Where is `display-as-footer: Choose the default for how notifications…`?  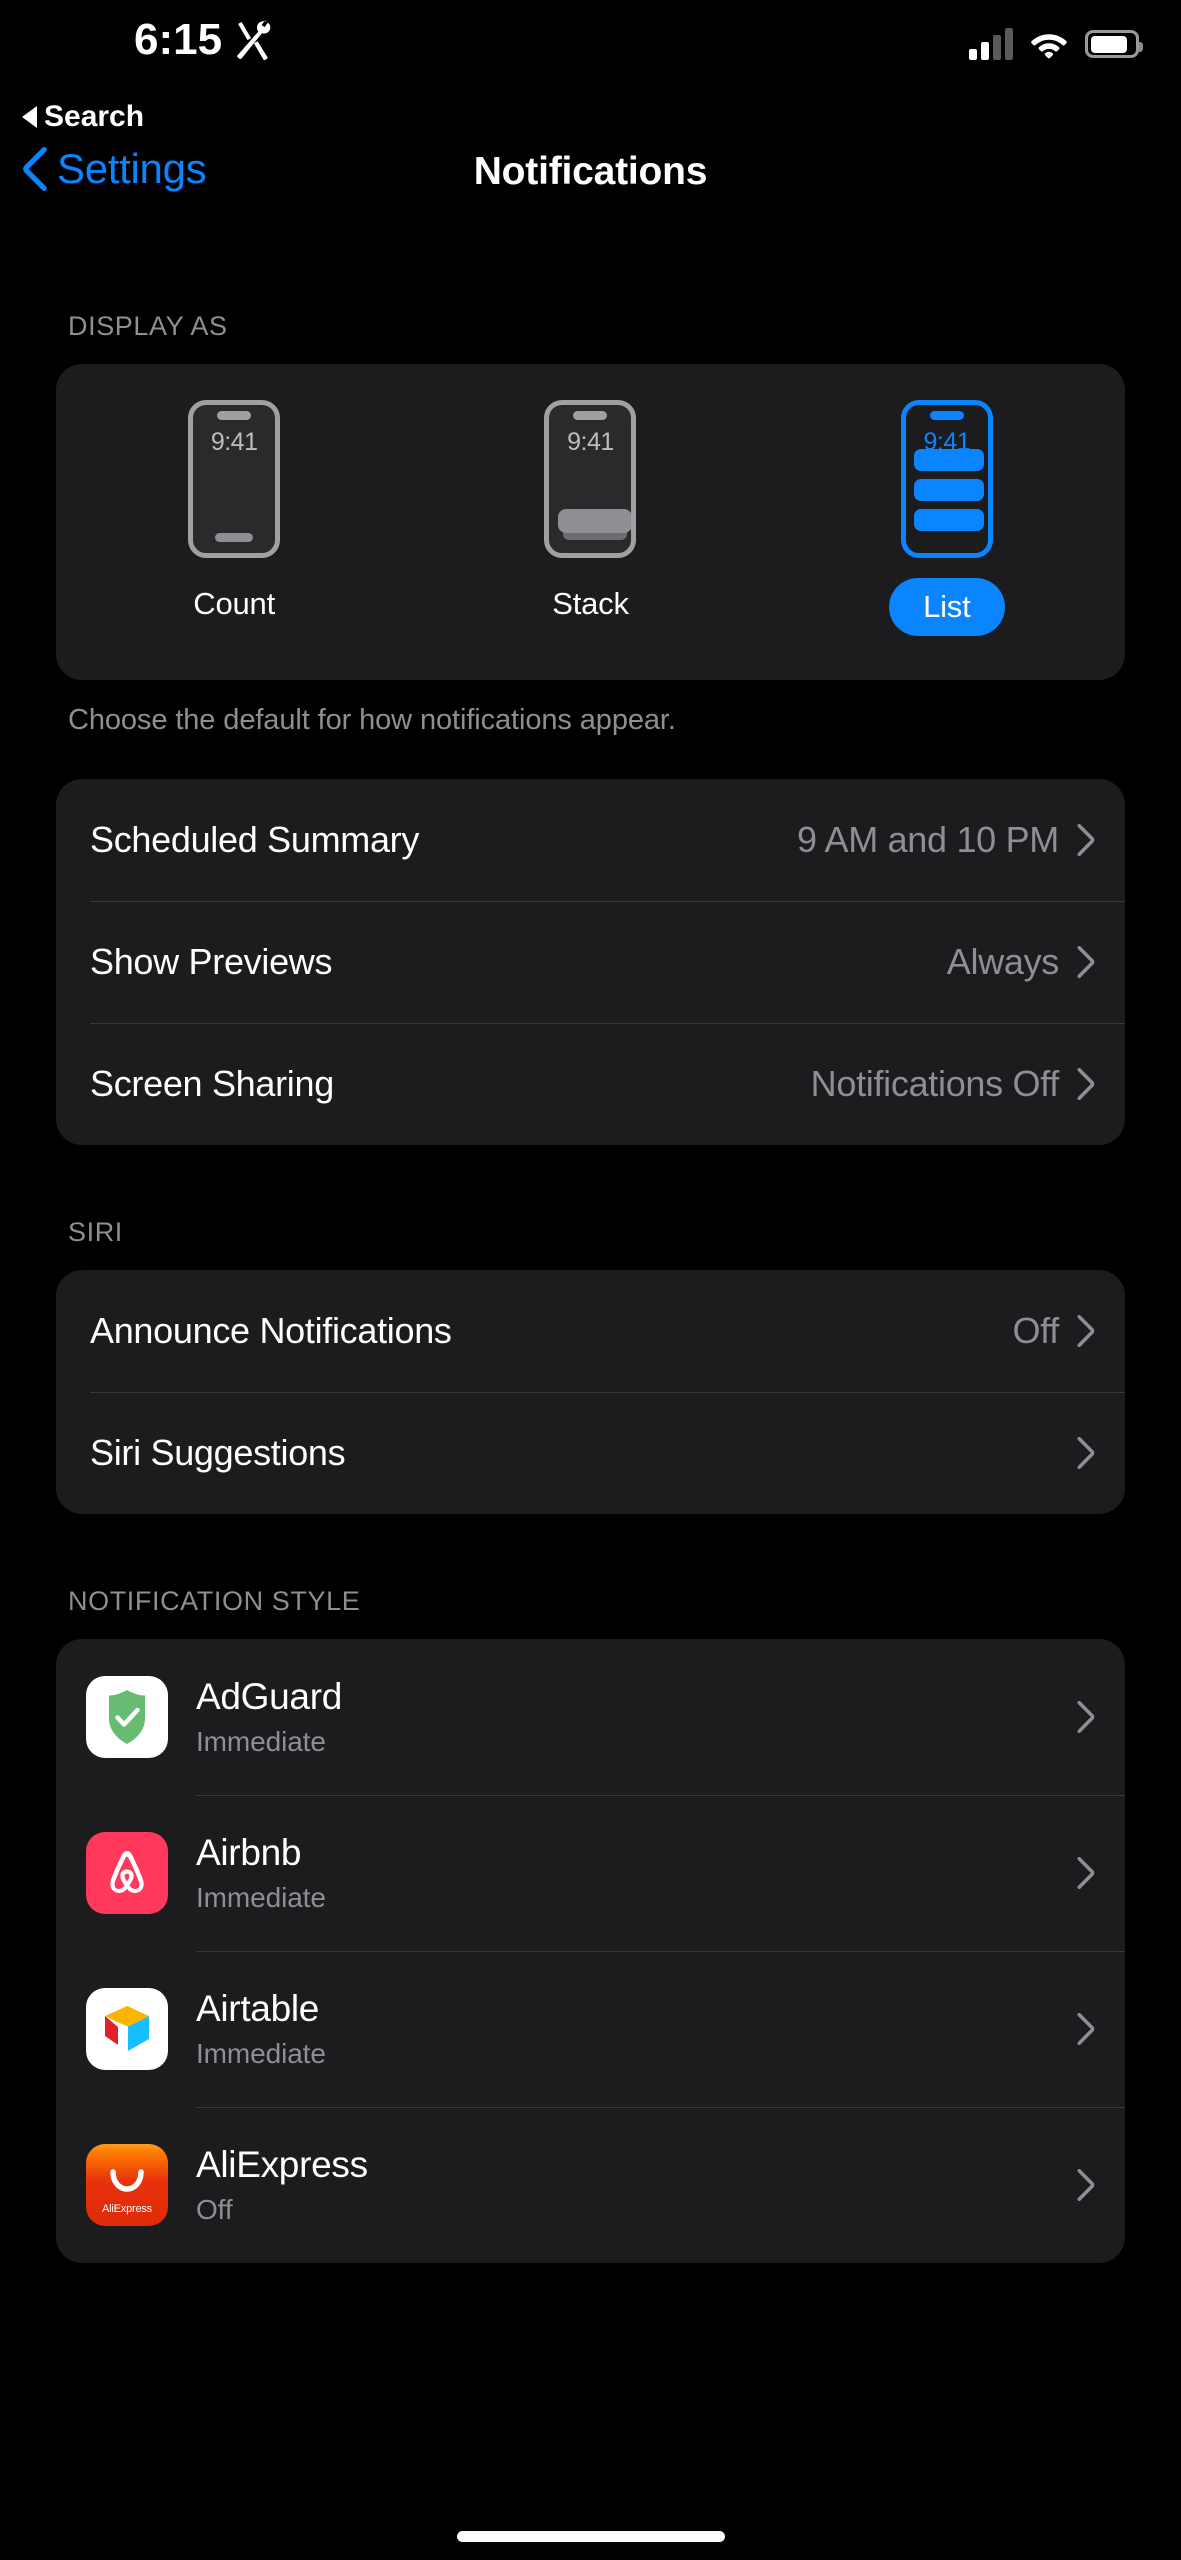
display-as-footer: Choose the default for how notifications… is located at coordinates (372, 720).